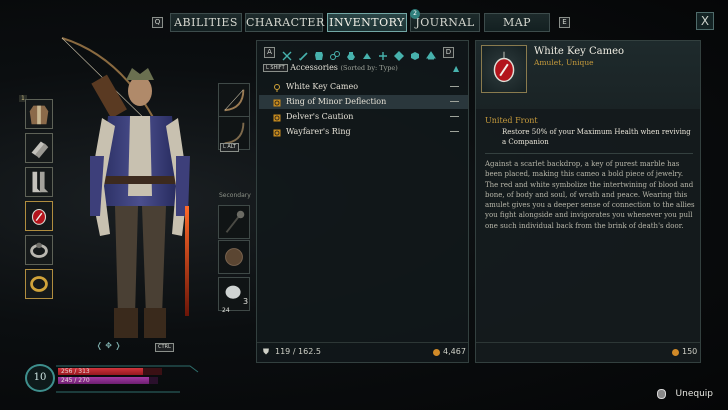  Describe the element at coordinates (320, 116) in the screenshot. I see `item-name: Delver's Caution` at that location.